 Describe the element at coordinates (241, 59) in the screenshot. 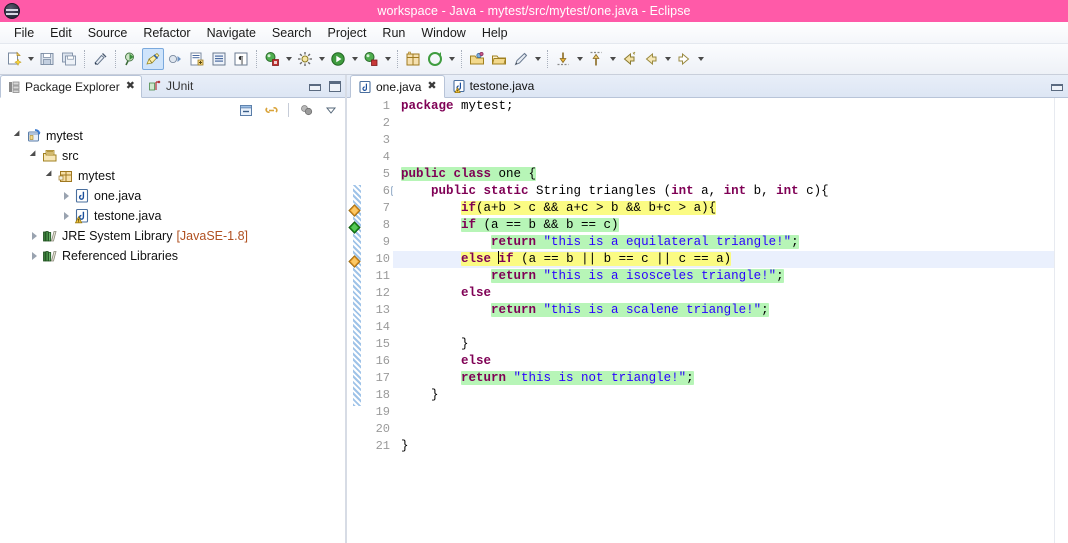

I see `pilcrow-icon: ¶` at that location.